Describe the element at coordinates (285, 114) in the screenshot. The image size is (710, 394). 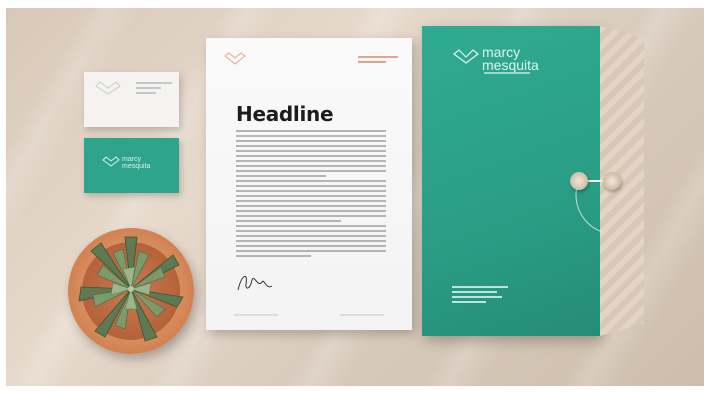
I see `letterhead-headline: Headline` at that location.